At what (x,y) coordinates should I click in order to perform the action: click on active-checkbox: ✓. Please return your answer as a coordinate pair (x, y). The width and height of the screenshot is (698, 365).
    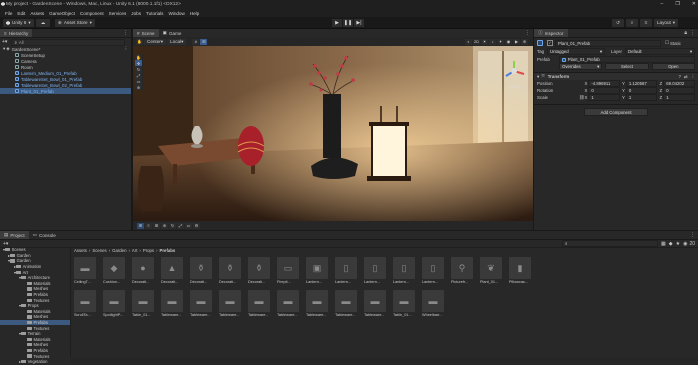
    Looking at the image, I should click on (550, 43).